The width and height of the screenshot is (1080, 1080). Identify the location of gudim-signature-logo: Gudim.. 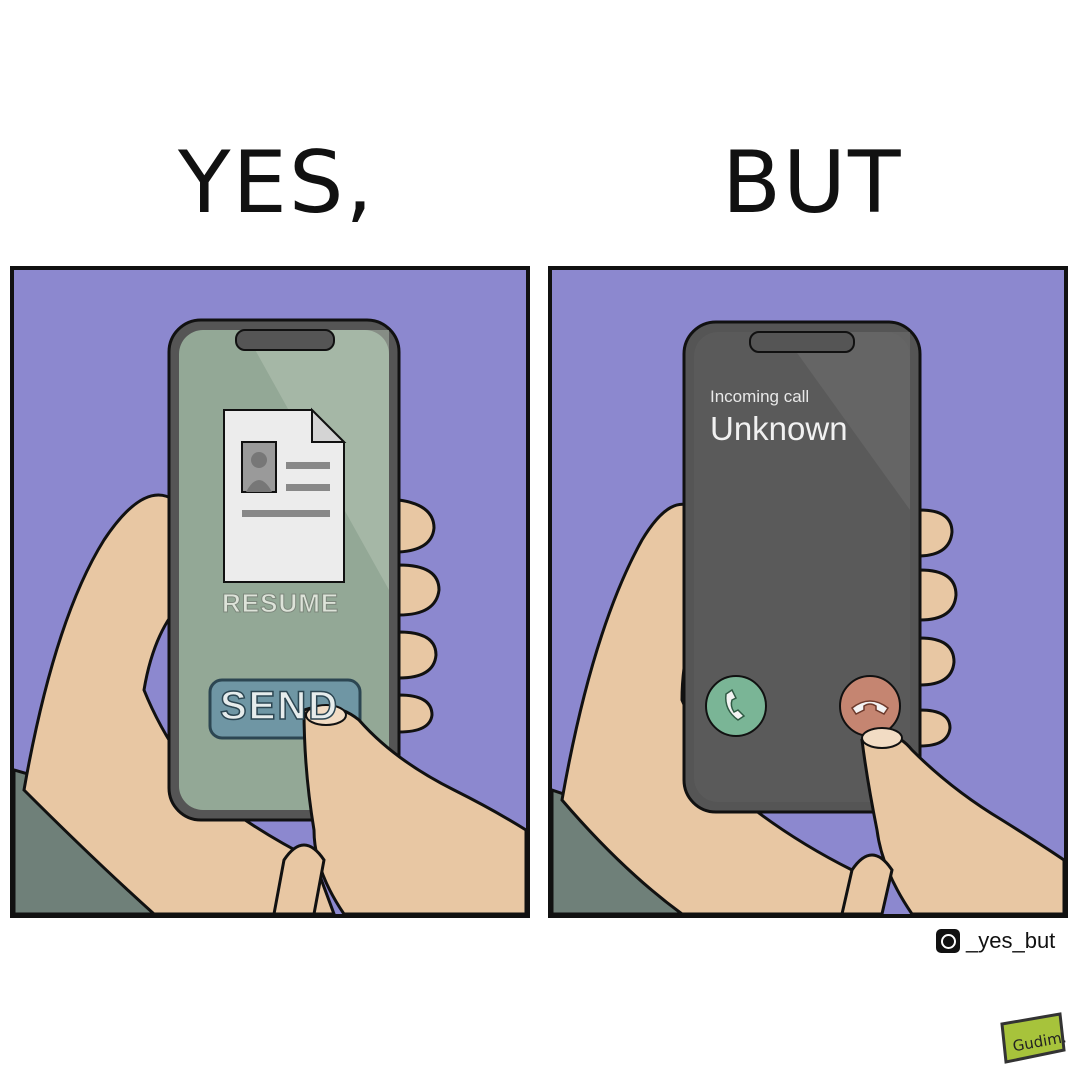
(1034, 1038).